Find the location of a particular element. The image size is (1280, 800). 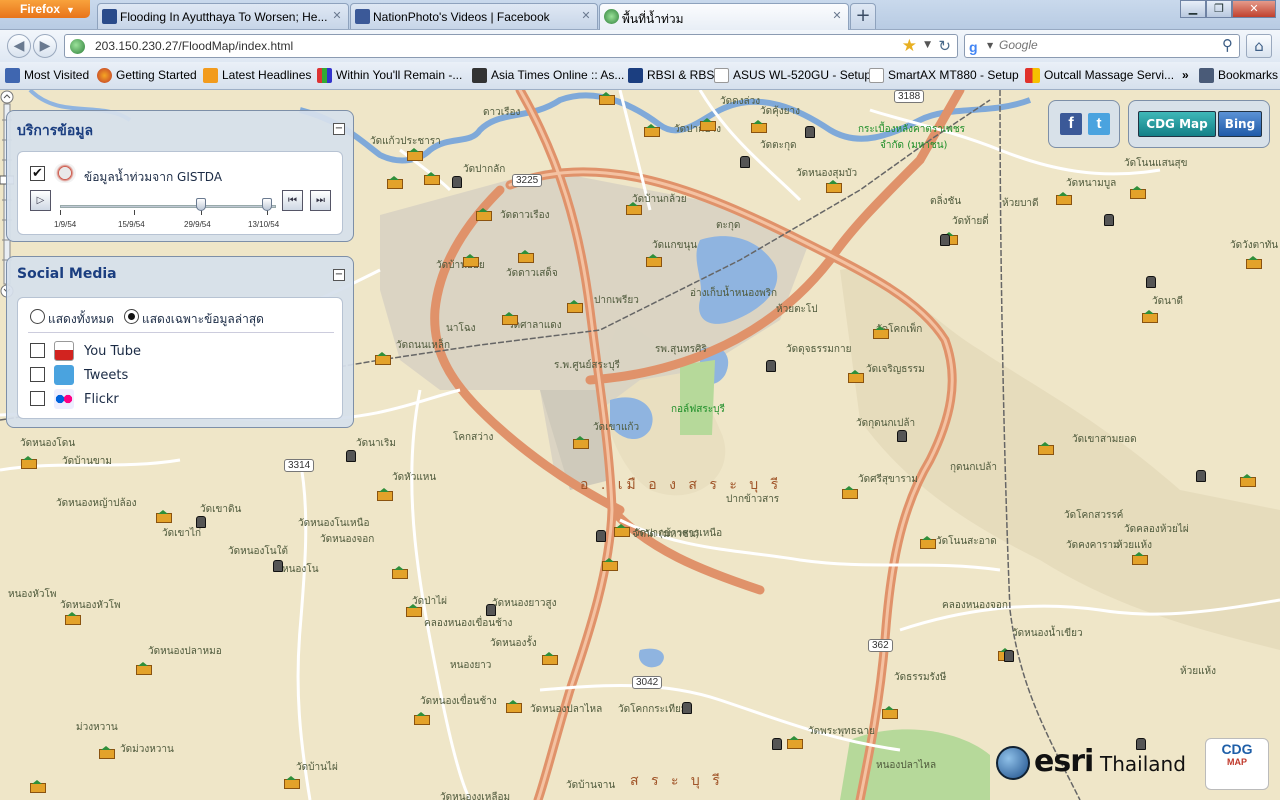

home-button: ⌂ is located at coordinates (1259, 46).